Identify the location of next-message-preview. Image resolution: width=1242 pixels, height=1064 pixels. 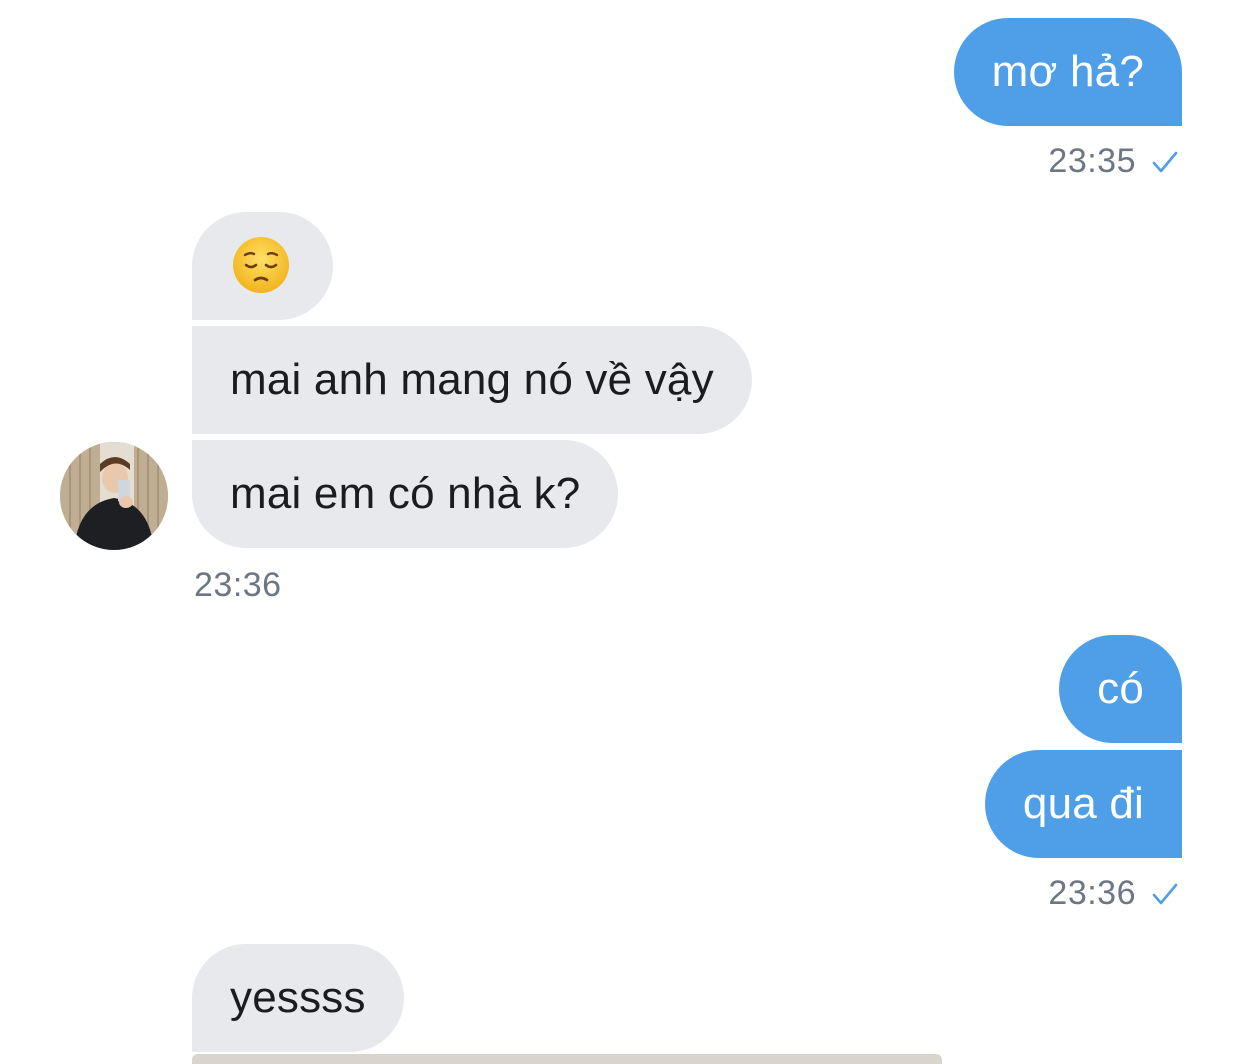
(567, 1059).